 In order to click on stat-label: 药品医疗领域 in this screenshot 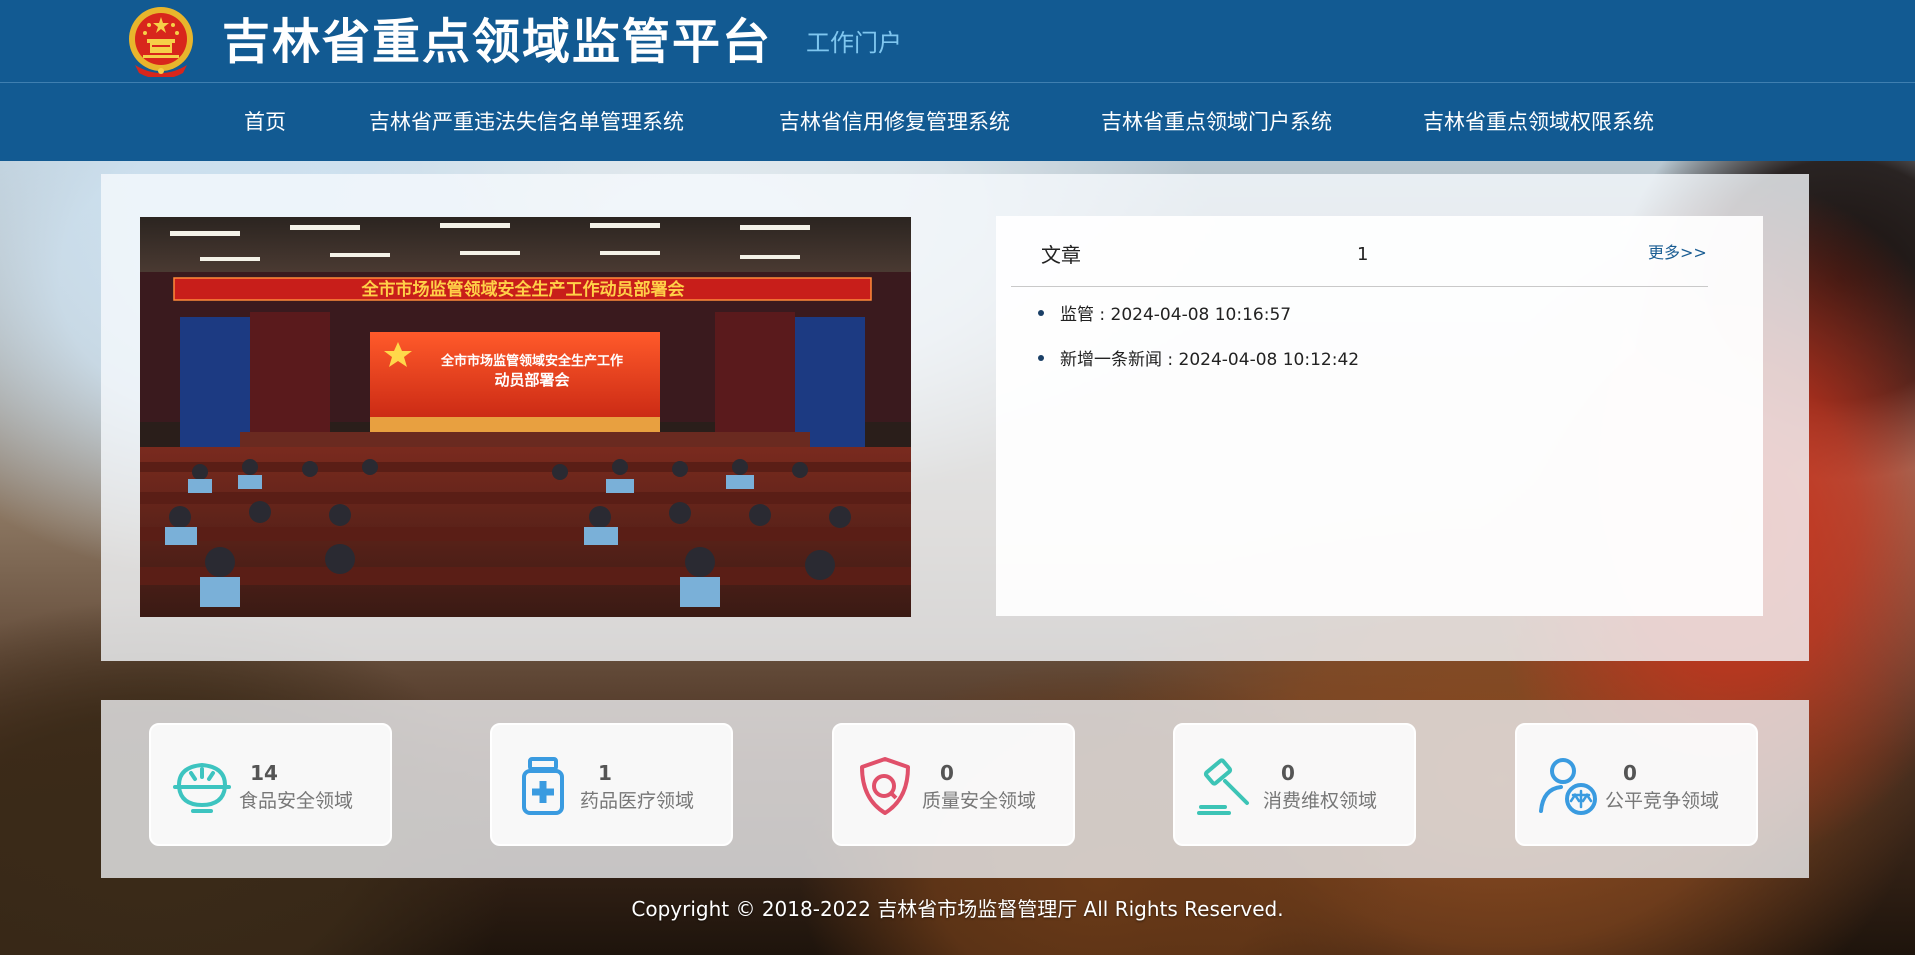, I will do `click(637, 801)`.